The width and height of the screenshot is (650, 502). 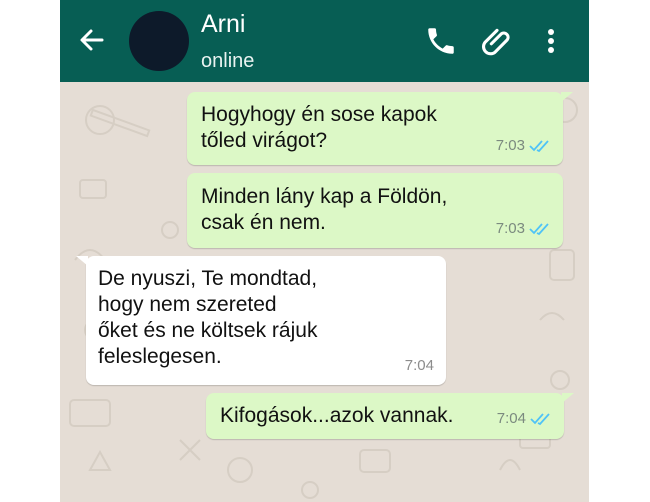 I want to click on contact-name: Arni, so click(x=223, y=24).